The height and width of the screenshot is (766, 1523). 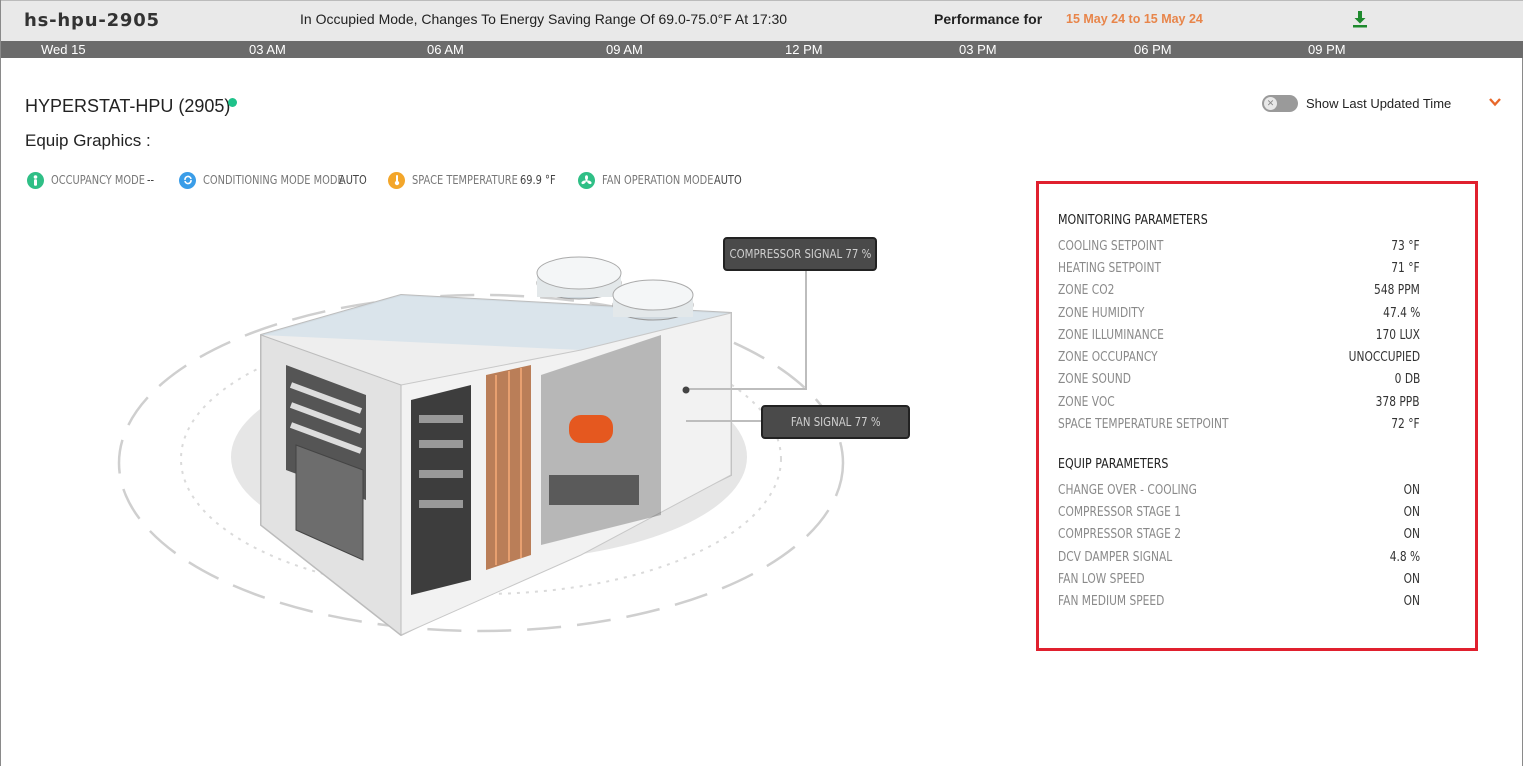 What do you see at coordinates (1120, 512) in the screenshot?
I see `param-name: COMPRESSOR STAGE 1` at bounding box center [1120, 512].